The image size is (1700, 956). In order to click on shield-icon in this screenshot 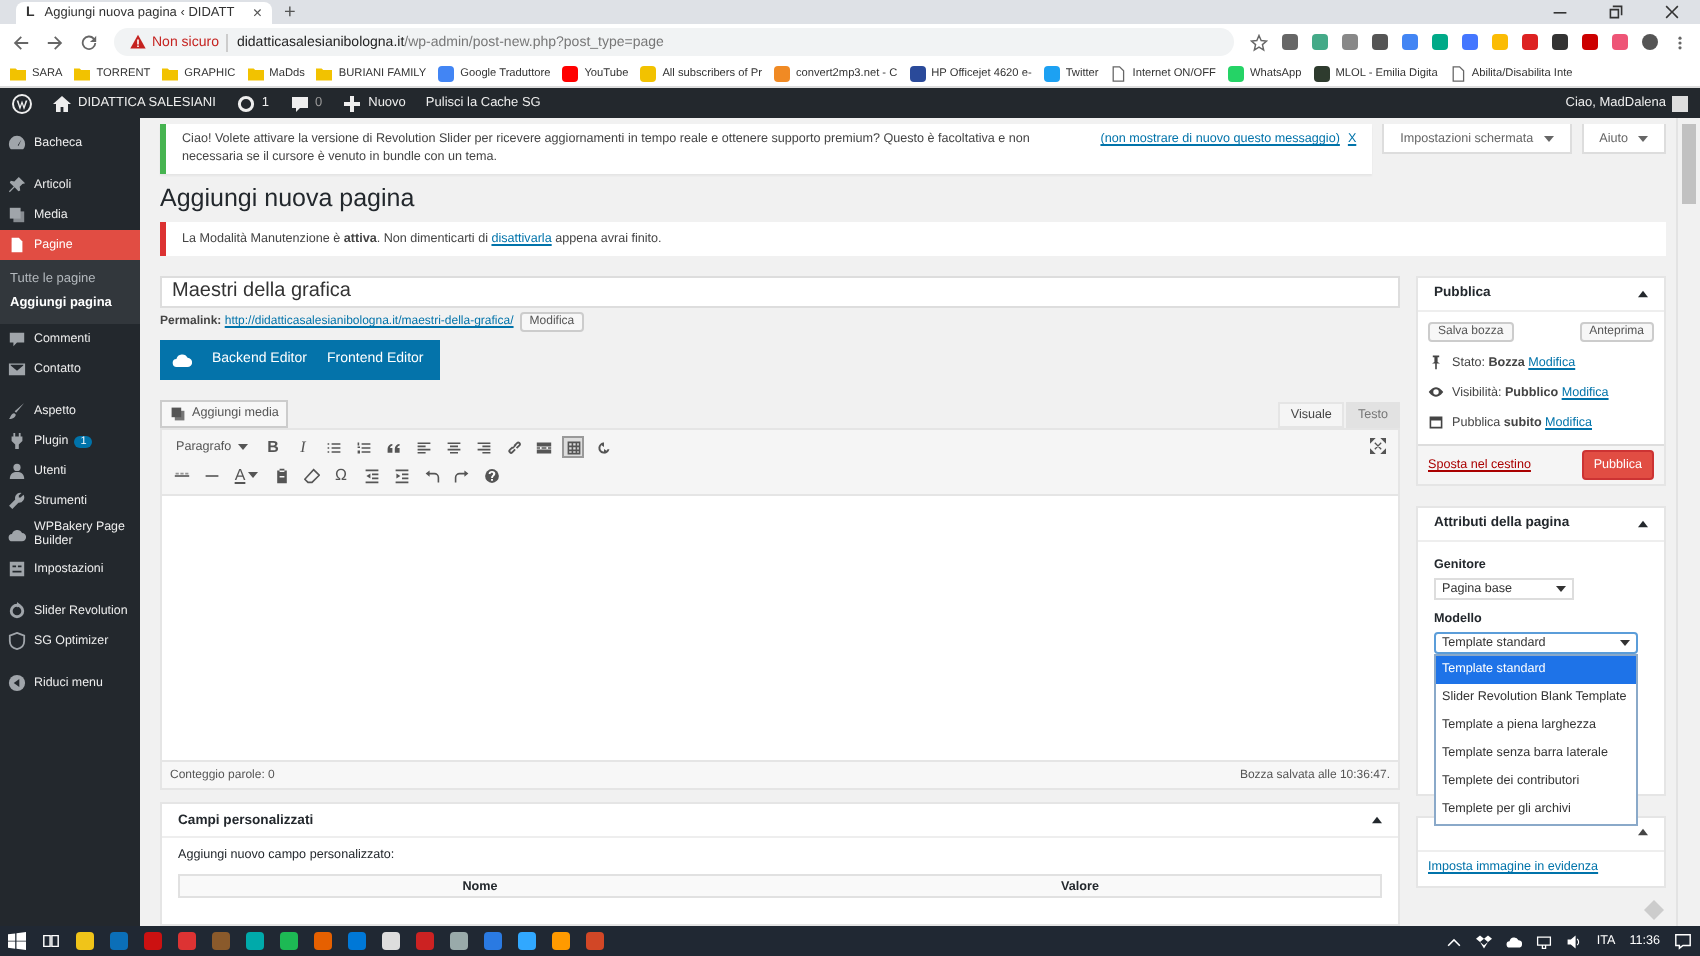, I will do `click(17, 640)`.